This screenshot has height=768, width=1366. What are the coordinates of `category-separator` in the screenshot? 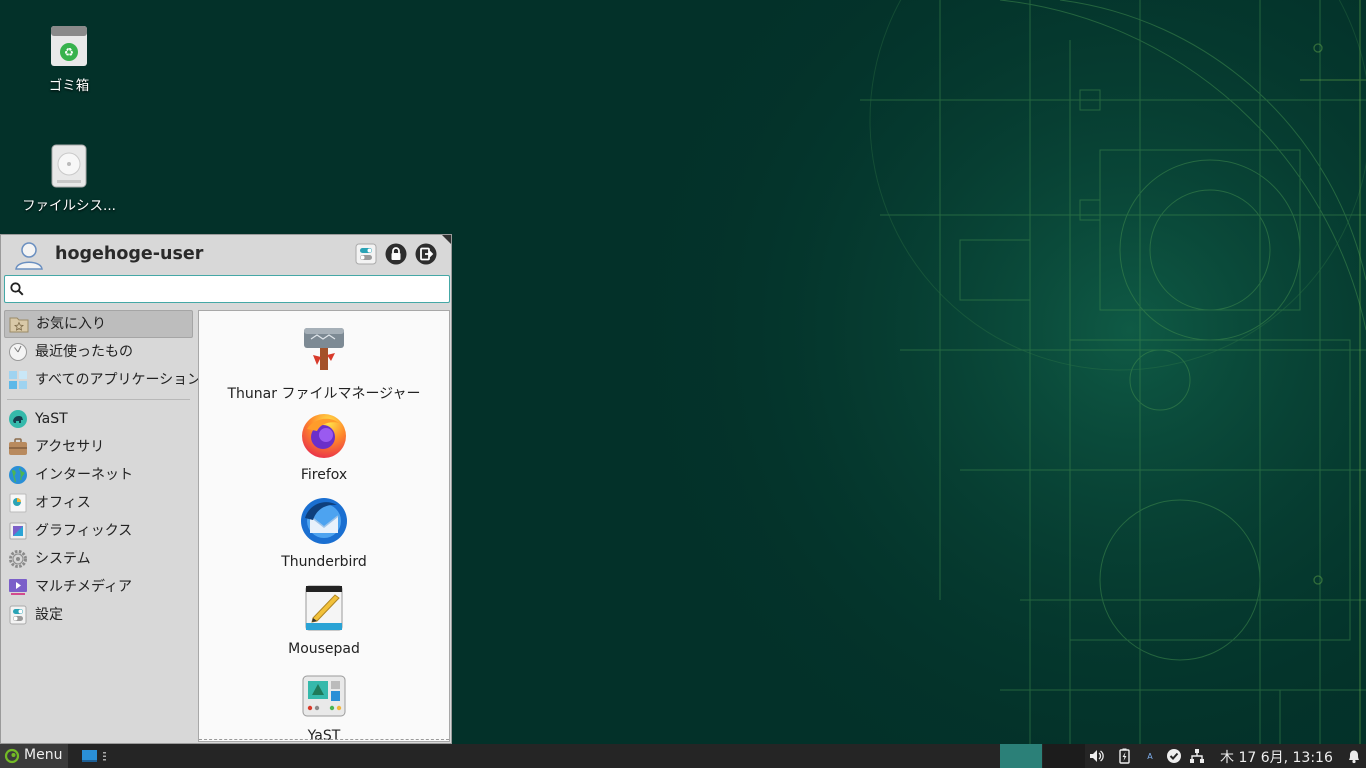 It's located at (98, 399).